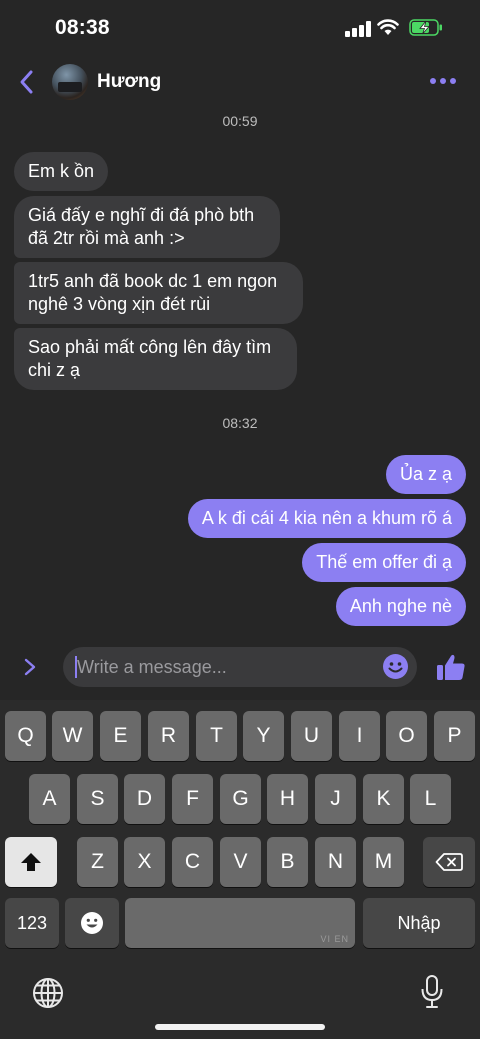 The height and width of the screenshot is (1039, 480). I want to click on emoji-keyboard-icon, so click(92, 923).